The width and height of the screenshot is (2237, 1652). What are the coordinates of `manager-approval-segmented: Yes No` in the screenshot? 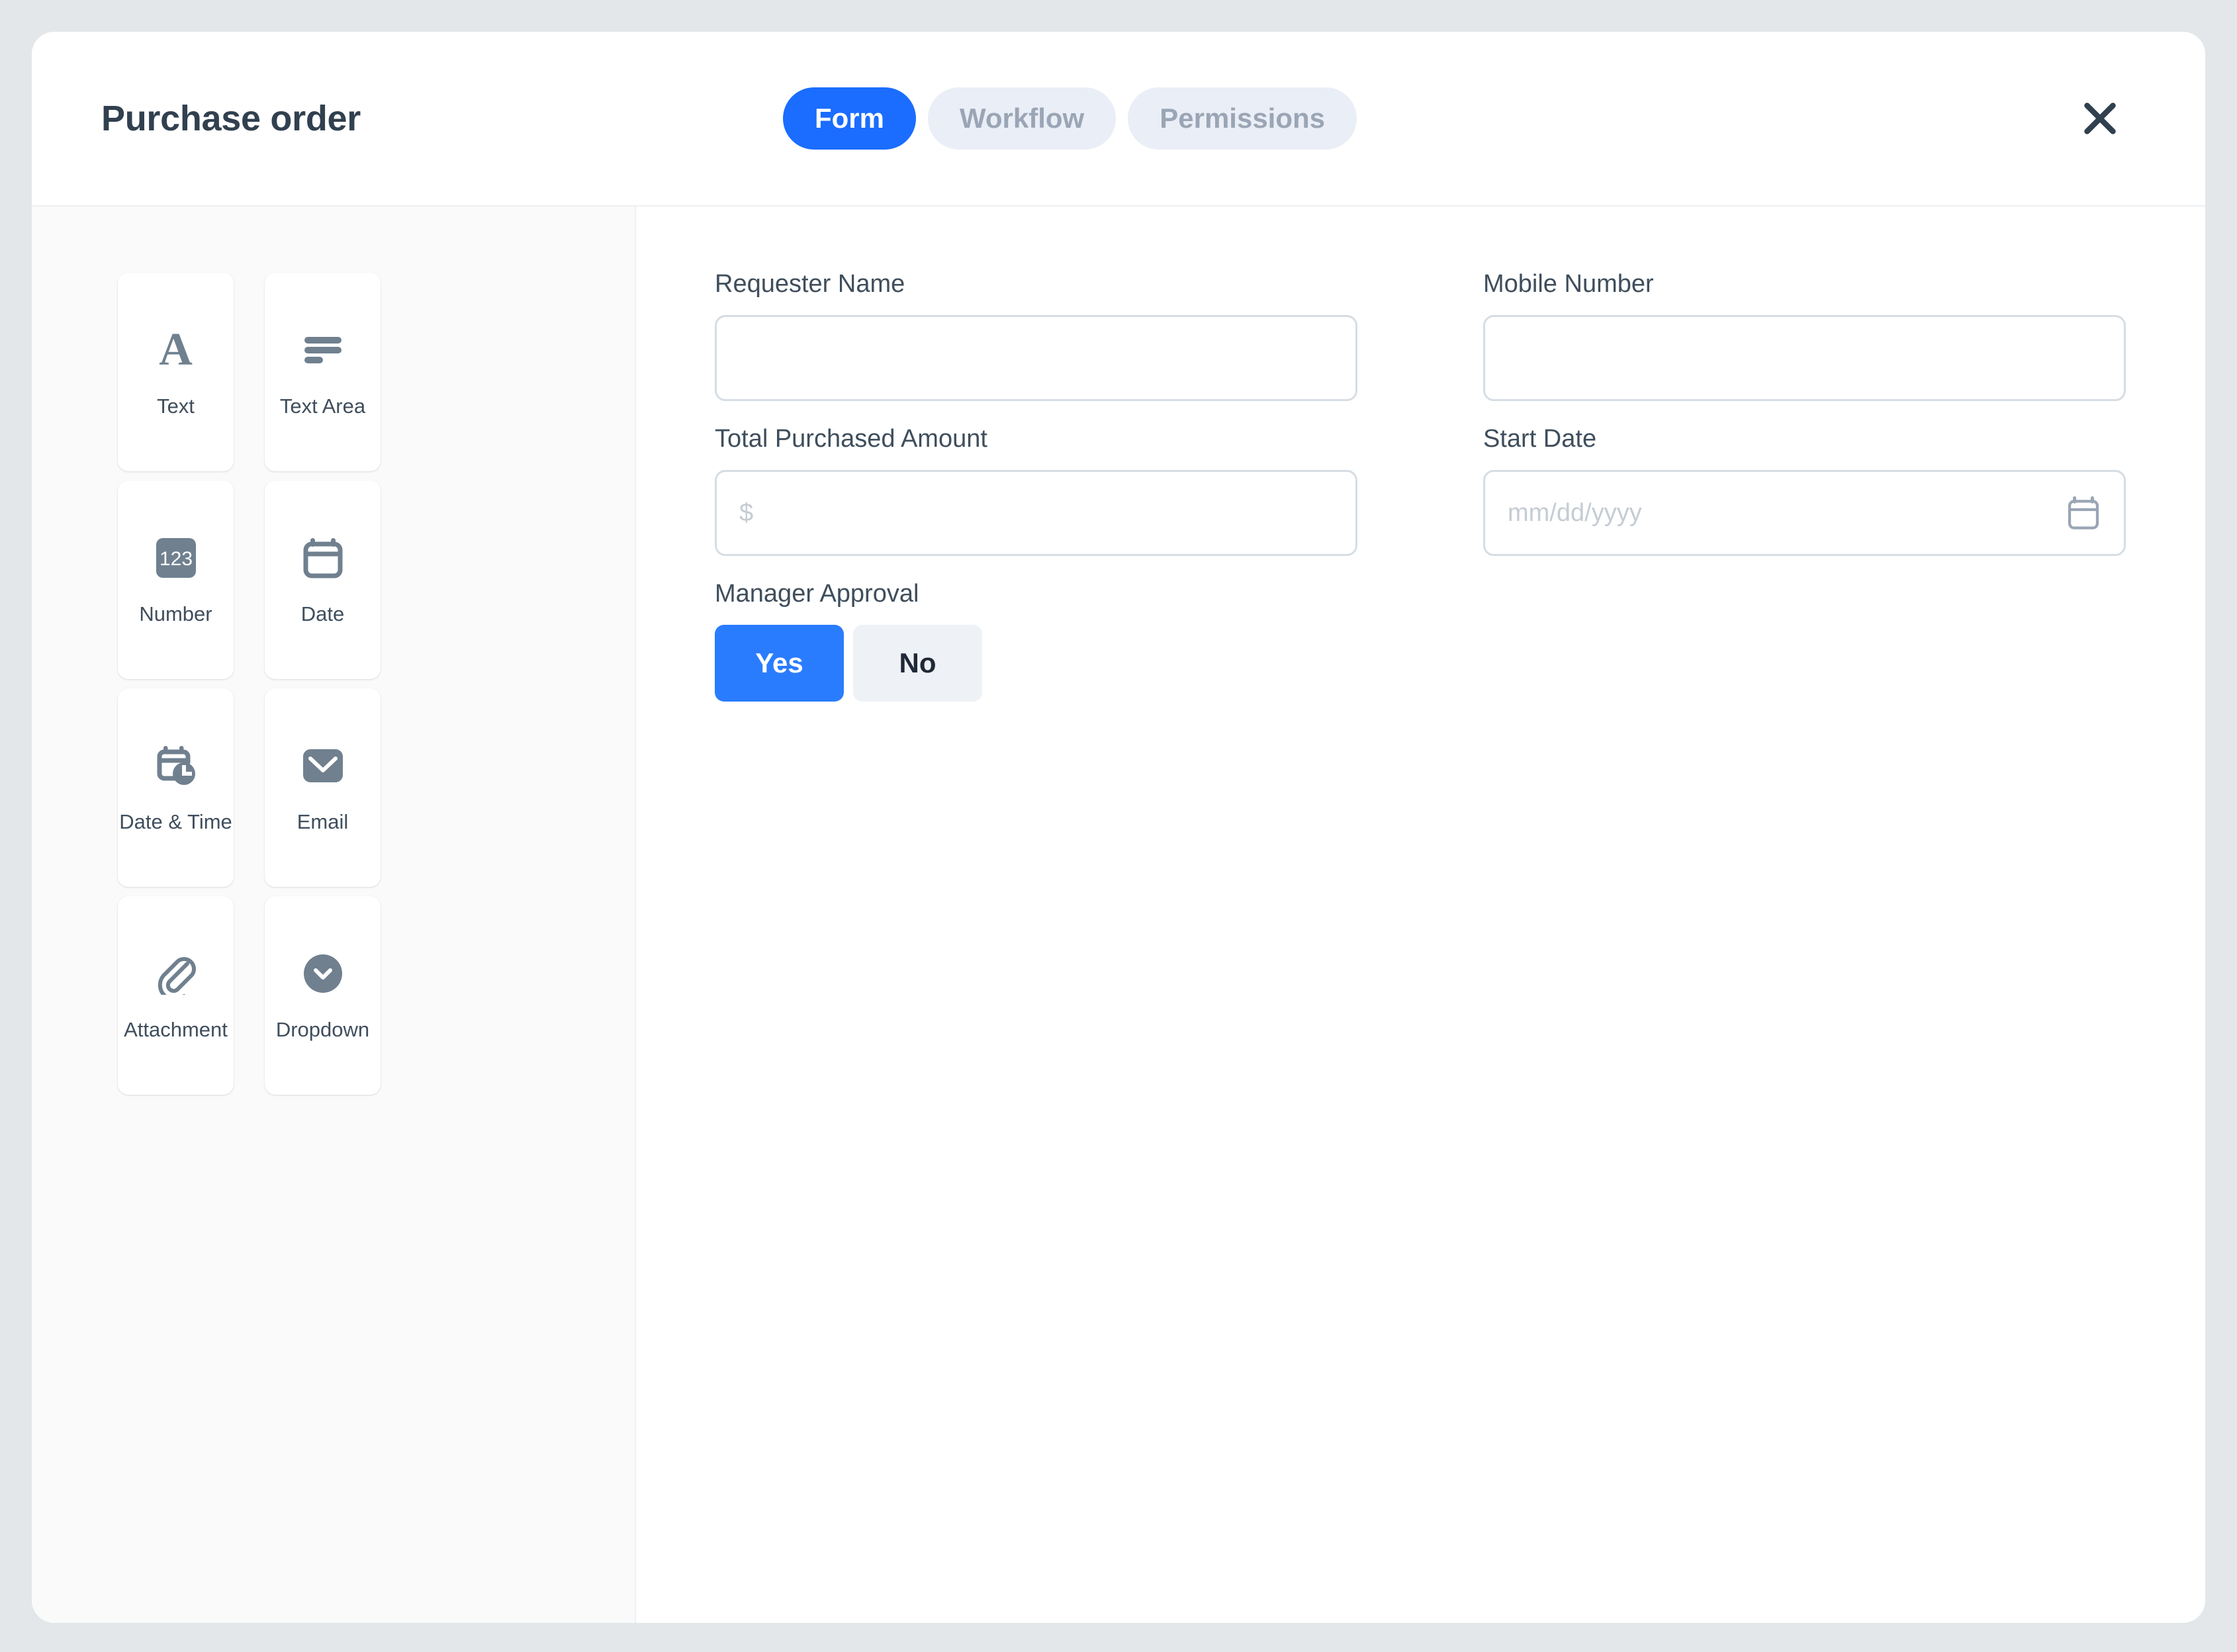 It's located at (1036, 663).